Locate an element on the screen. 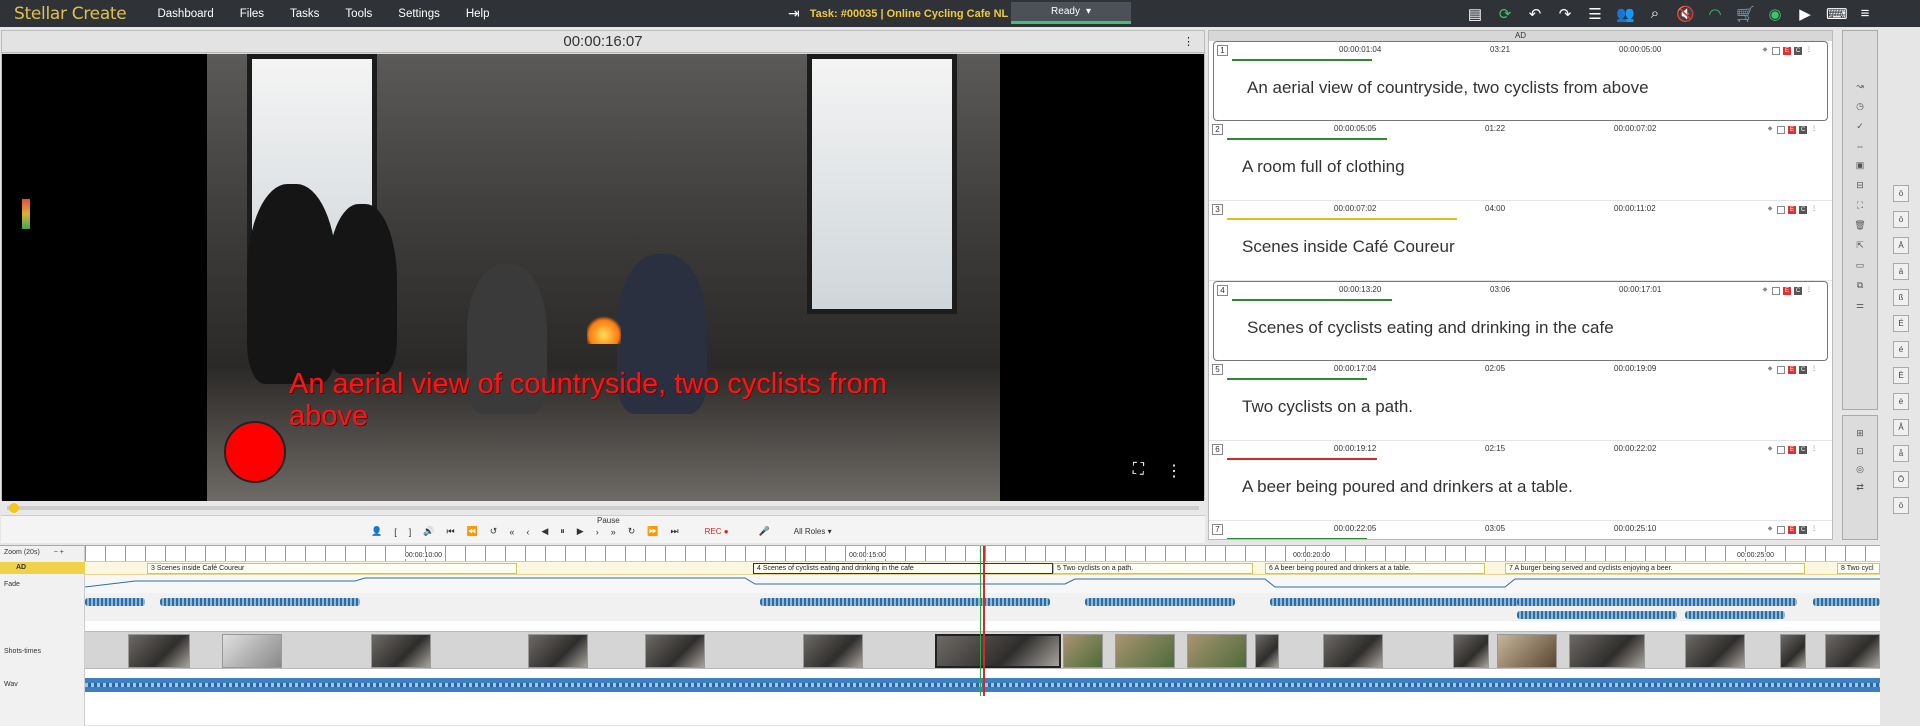  exit-task-icon: ⇥ is located at coordinates (794, 13).